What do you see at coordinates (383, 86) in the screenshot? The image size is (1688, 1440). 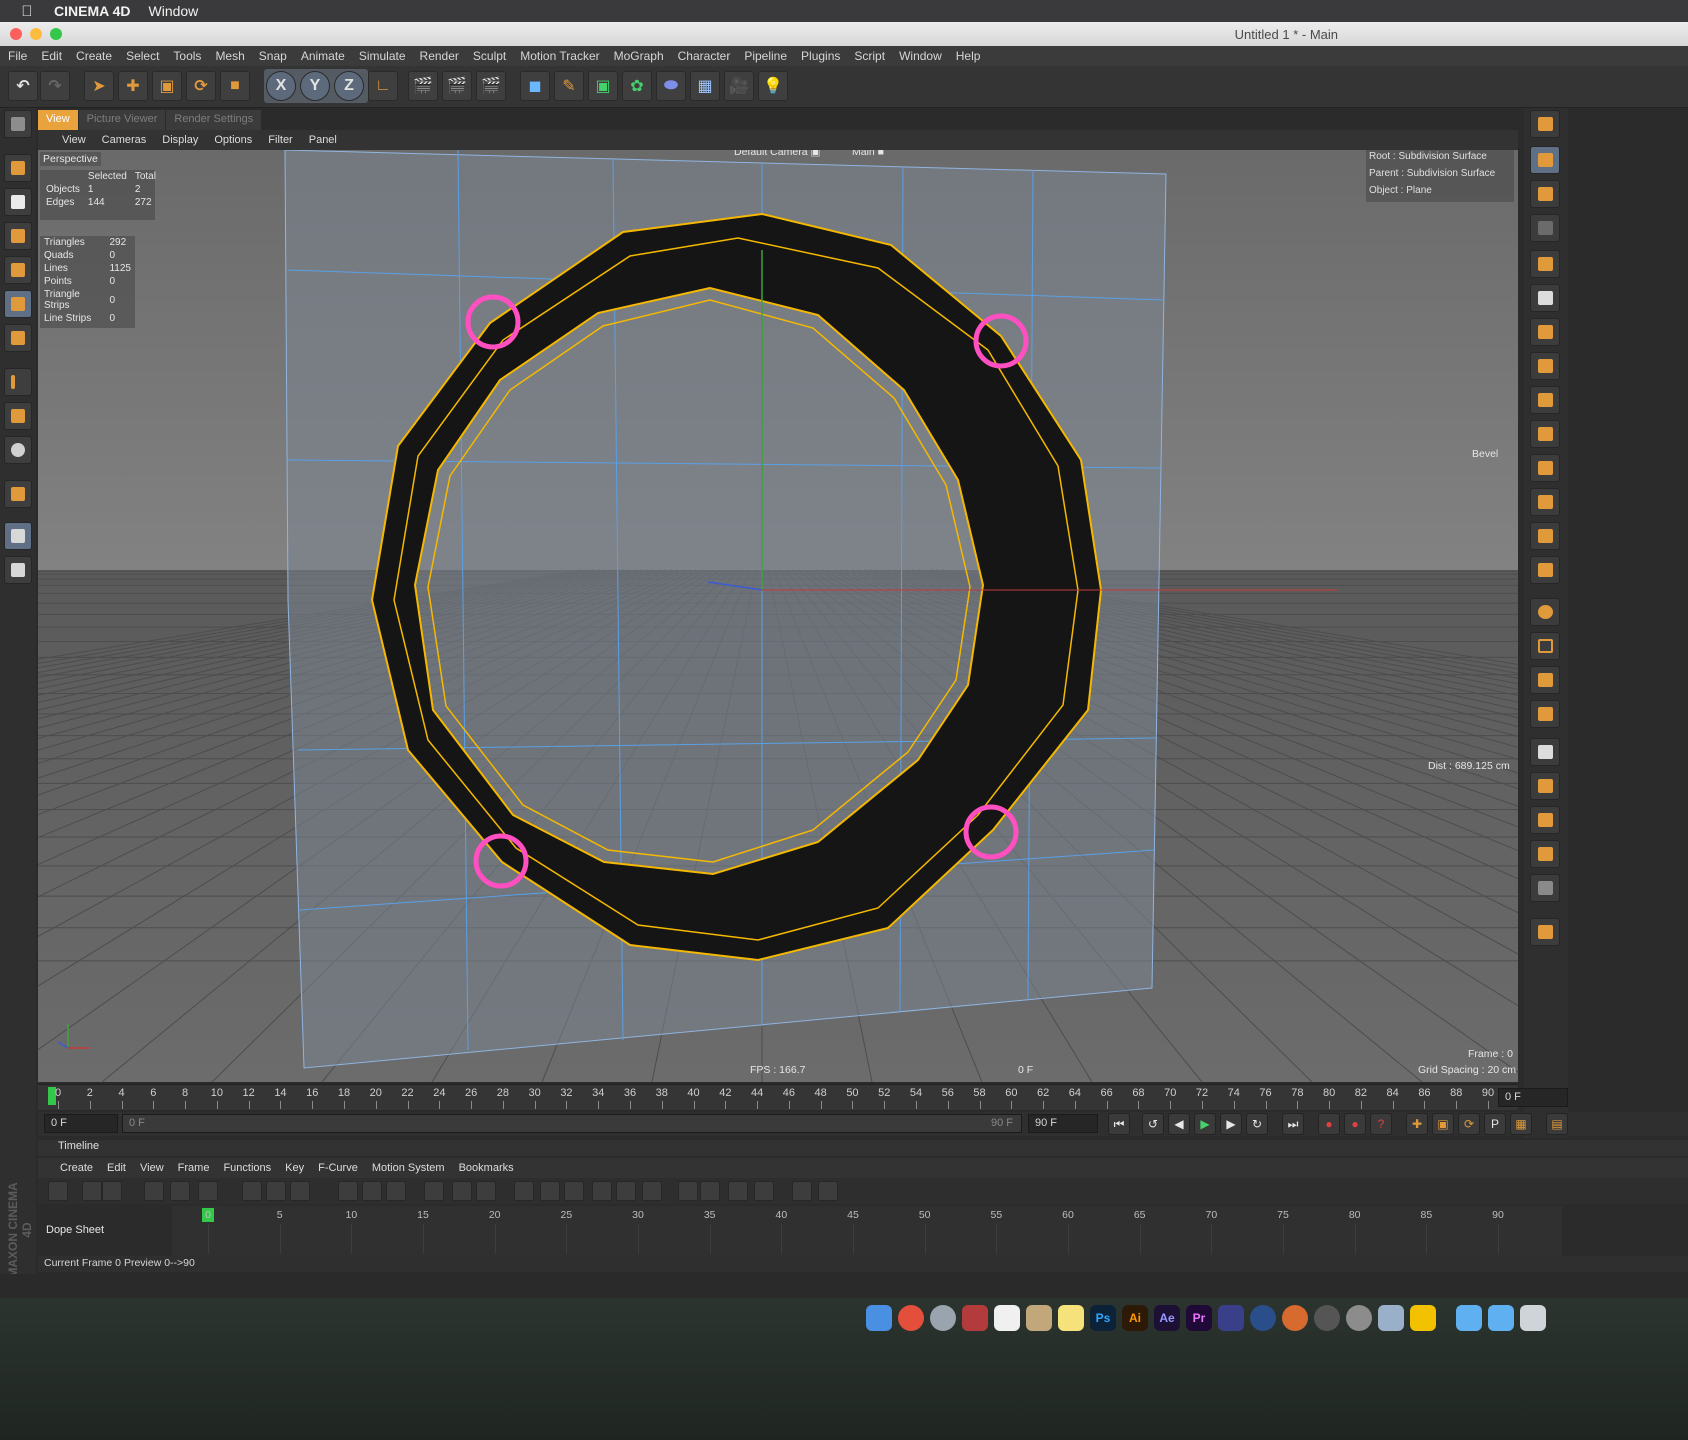 I see `coordinate-system-icon: ∟` at bounding box center [383, 86].